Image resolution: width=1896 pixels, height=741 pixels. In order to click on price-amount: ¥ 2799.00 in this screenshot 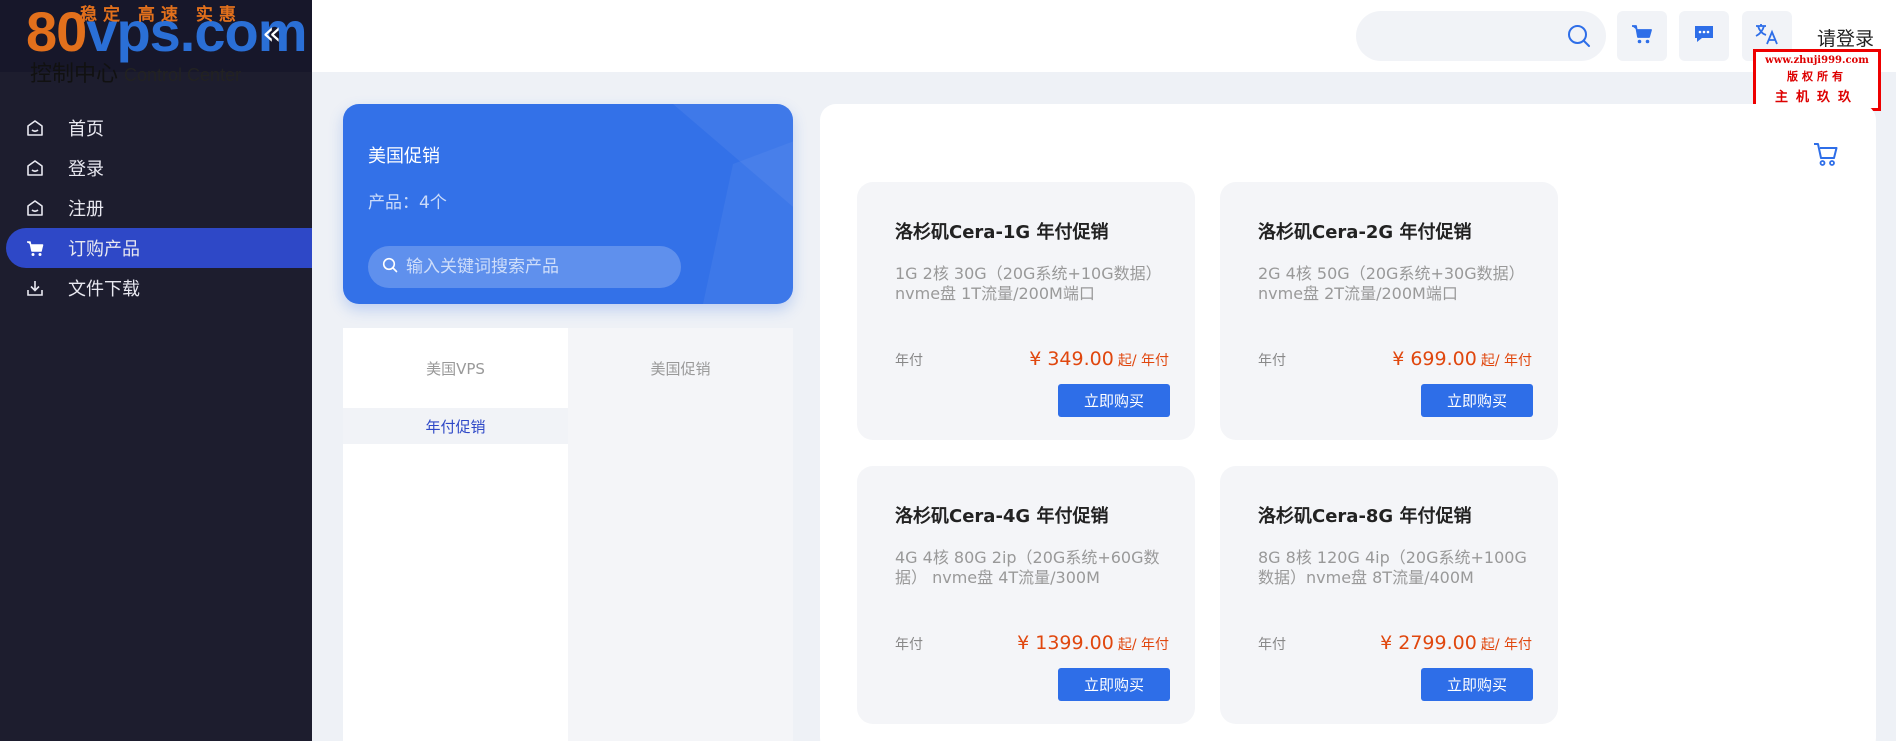, I will do `click(1428, 643)`.